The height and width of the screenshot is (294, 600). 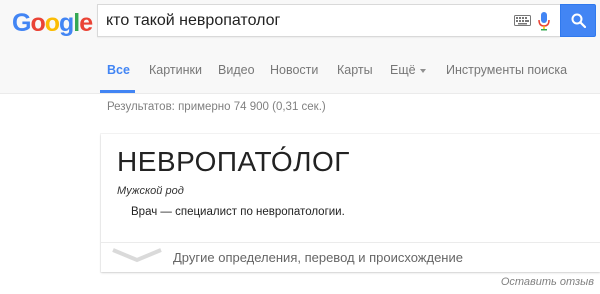 I want to click on caret-down-icon, so click(x=422, y=70).